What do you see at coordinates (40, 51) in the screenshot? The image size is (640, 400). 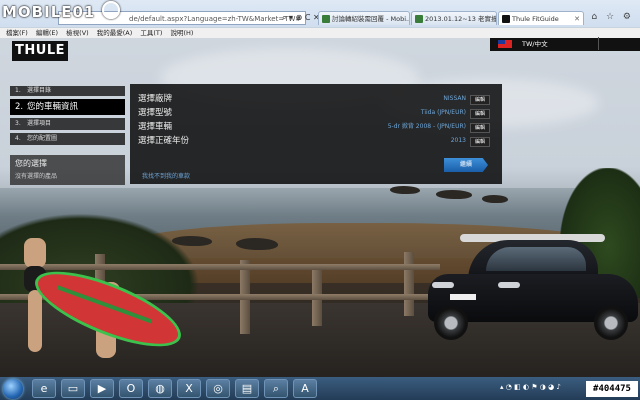 I see `thule-logo: THULE` at bounding box center [40, 51].